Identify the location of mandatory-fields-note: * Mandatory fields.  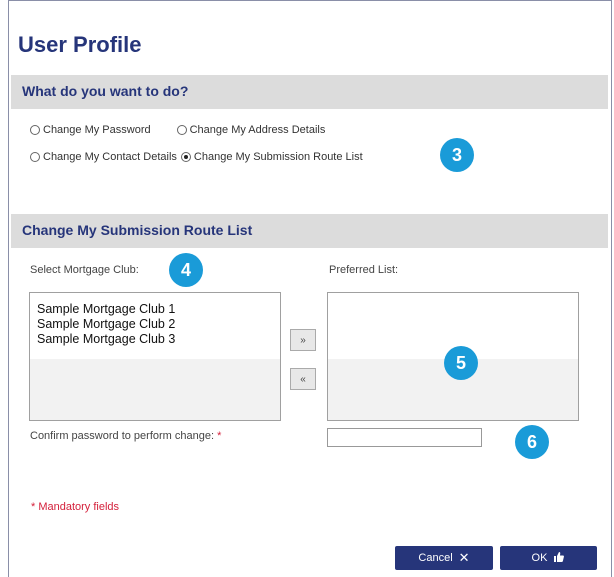
(75, 507).